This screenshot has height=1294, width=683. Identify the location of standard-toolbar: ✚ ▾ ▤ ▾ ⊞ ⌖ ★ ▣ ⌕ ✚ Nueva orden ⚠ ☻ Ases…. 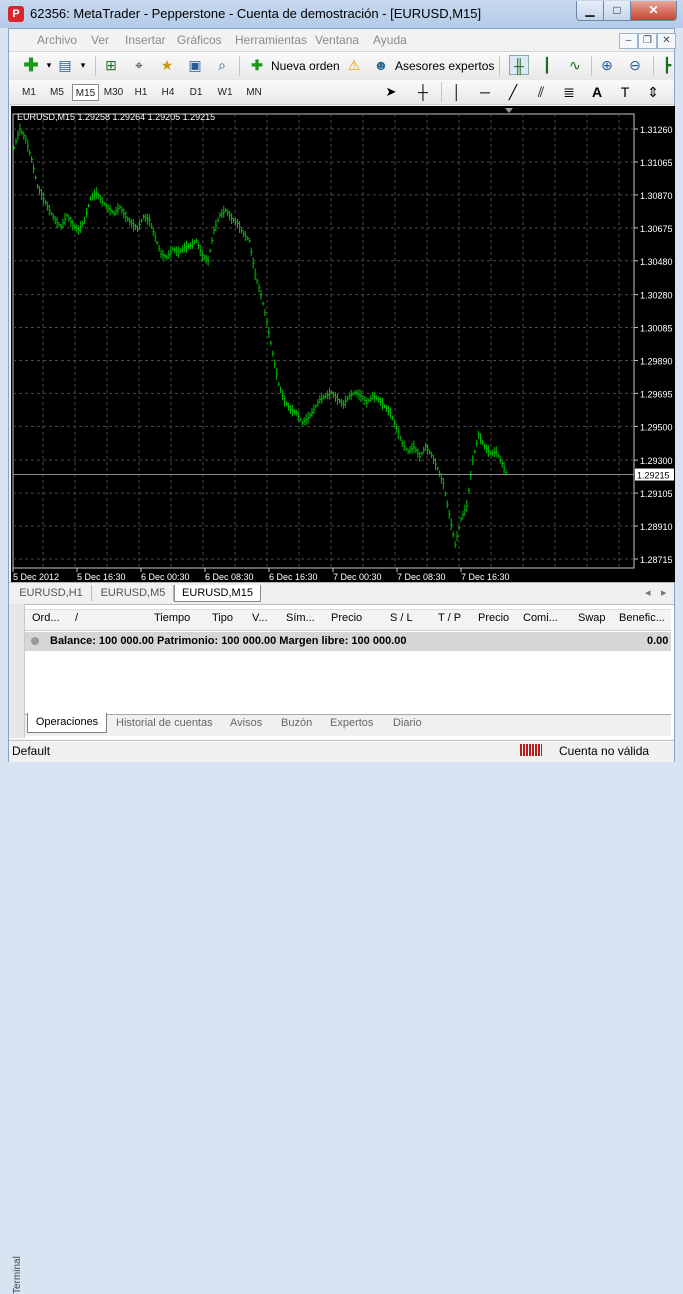
(341, 66).